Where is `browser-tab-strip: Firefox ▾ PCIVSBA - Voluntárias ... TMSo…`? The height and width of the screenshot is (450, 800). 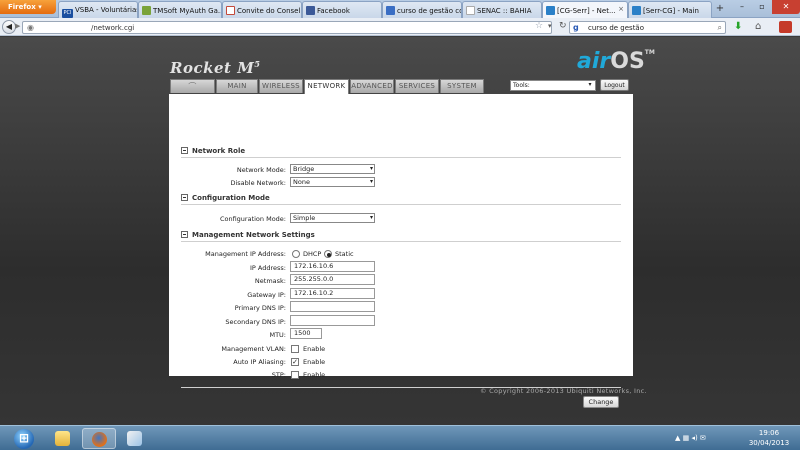
browser-tab-strip: Firefox ▾ PCIVSBA - Voluntárias ... TMSo… is located at coordinates (400, 9).